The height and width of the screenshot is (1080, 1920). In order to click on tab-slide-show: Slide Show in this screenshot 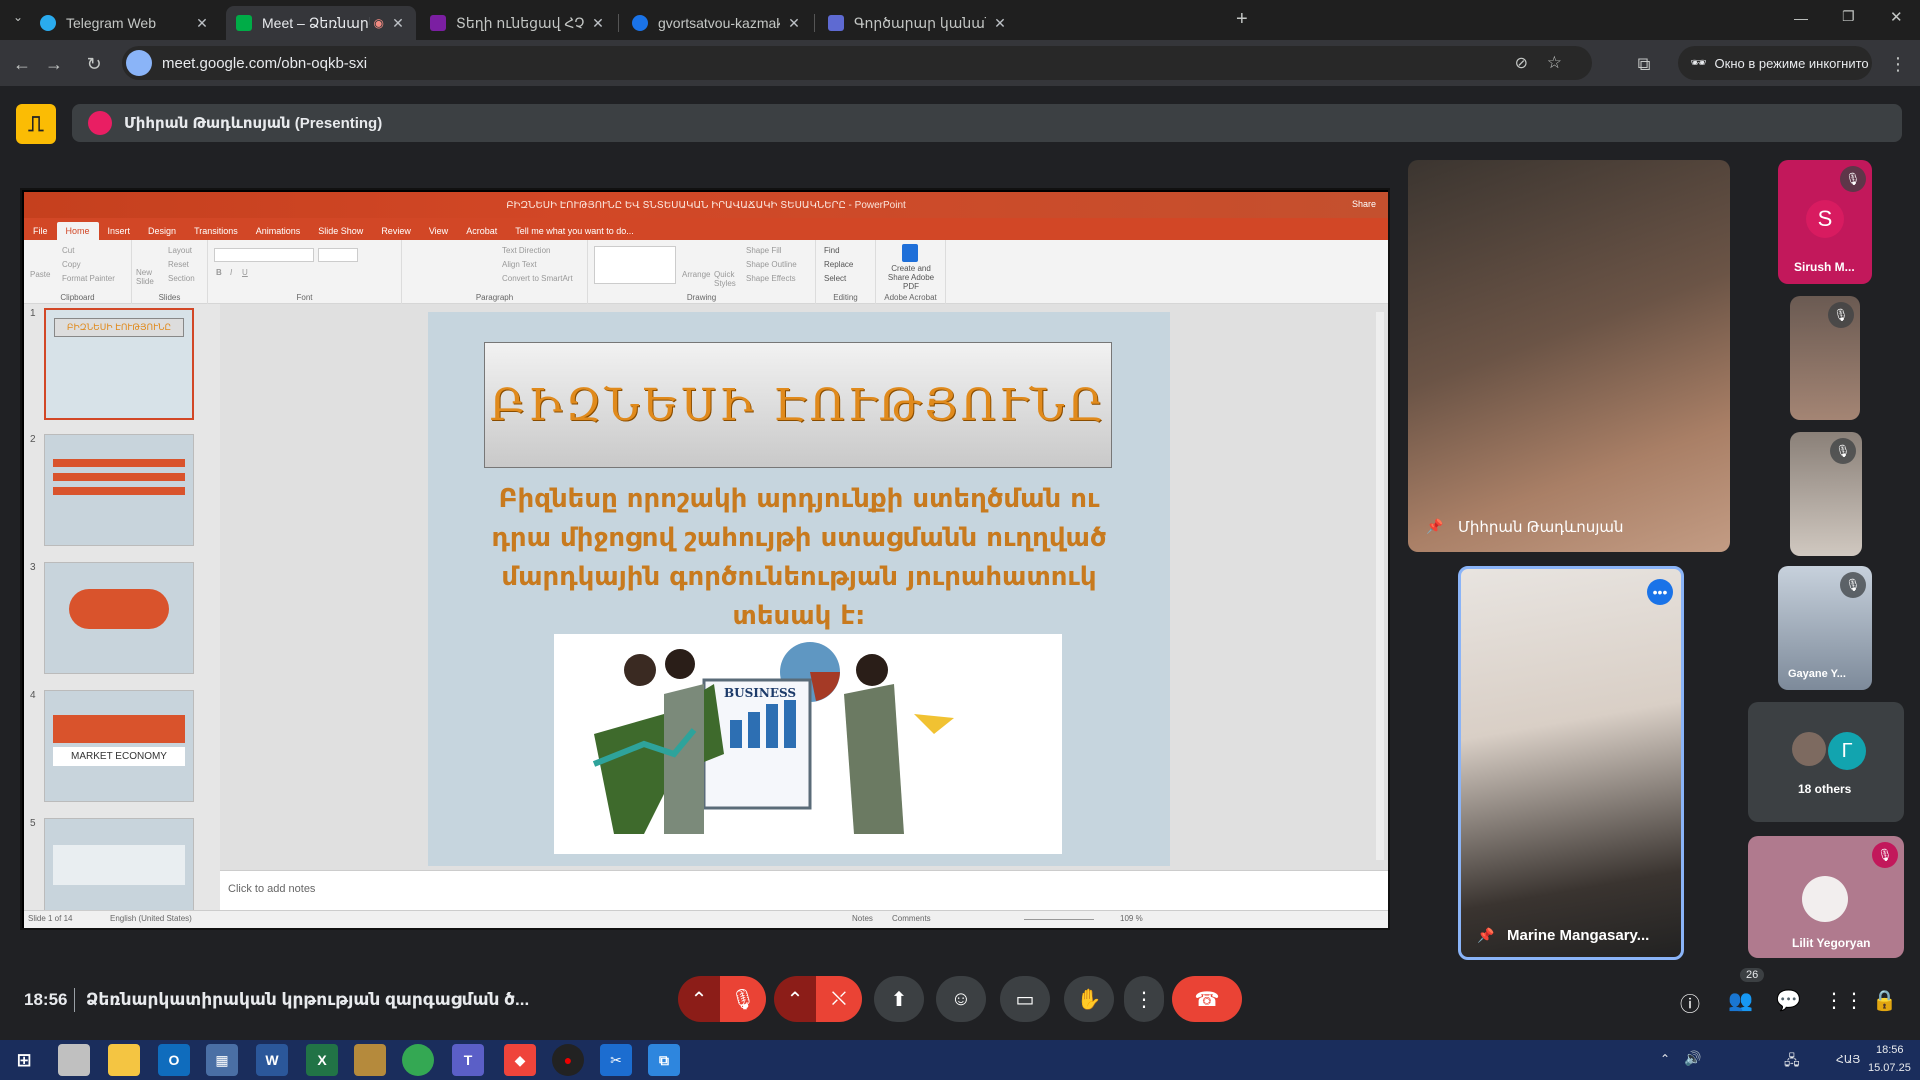, I will do `click(340, 231)`.